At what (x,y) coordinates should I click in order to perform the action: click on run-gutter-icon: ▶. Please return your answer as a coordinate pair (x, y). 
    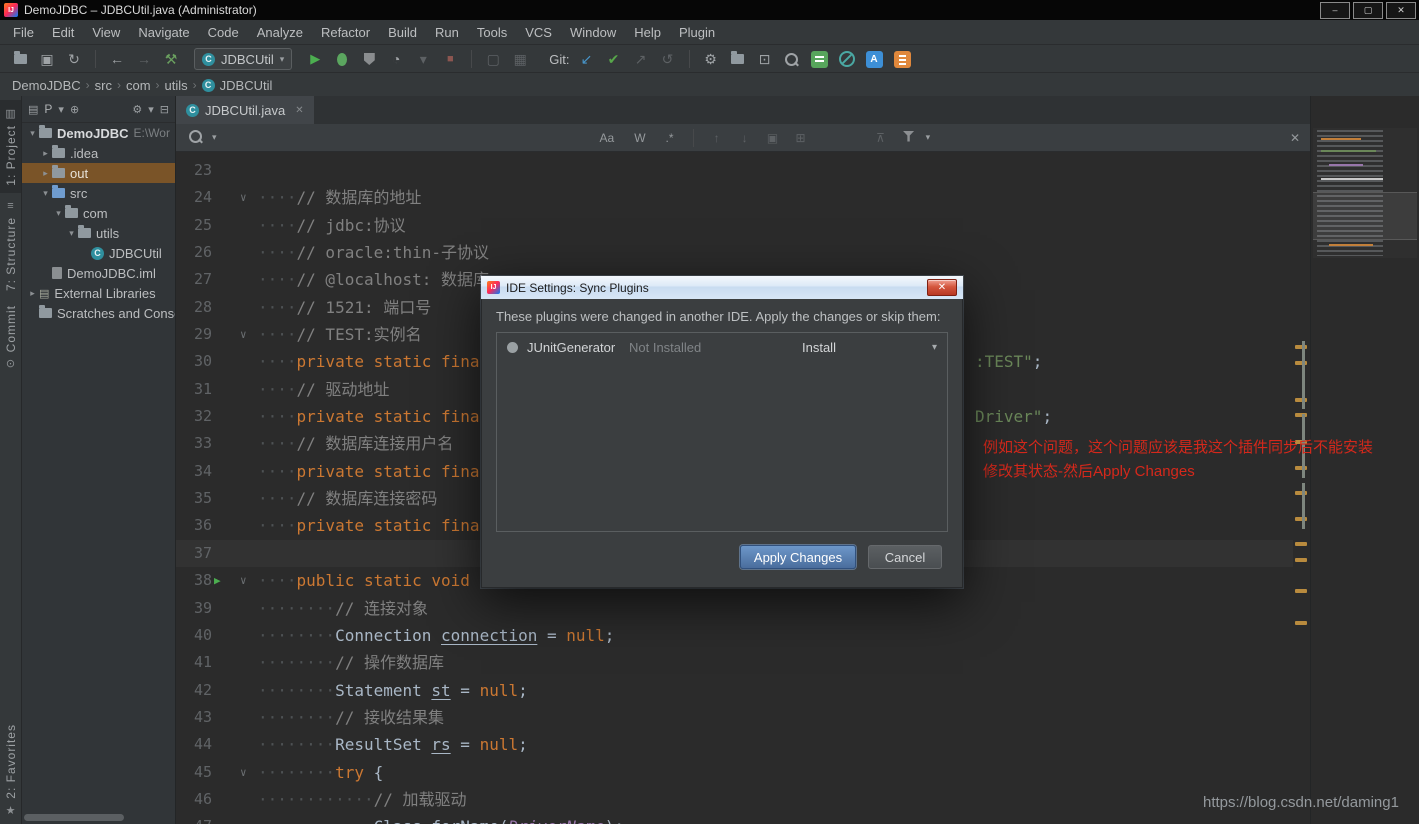
    Looking at the image, I should click on (217, 580).